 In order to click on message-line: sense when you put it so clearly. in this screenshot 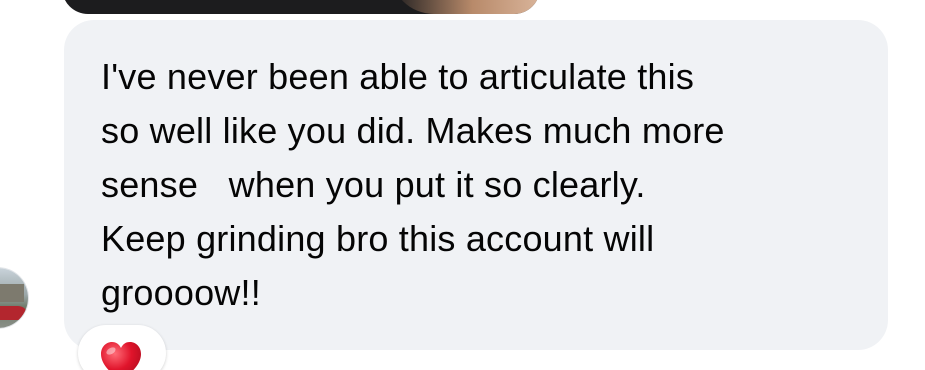, I will do `click(373, 184)`.